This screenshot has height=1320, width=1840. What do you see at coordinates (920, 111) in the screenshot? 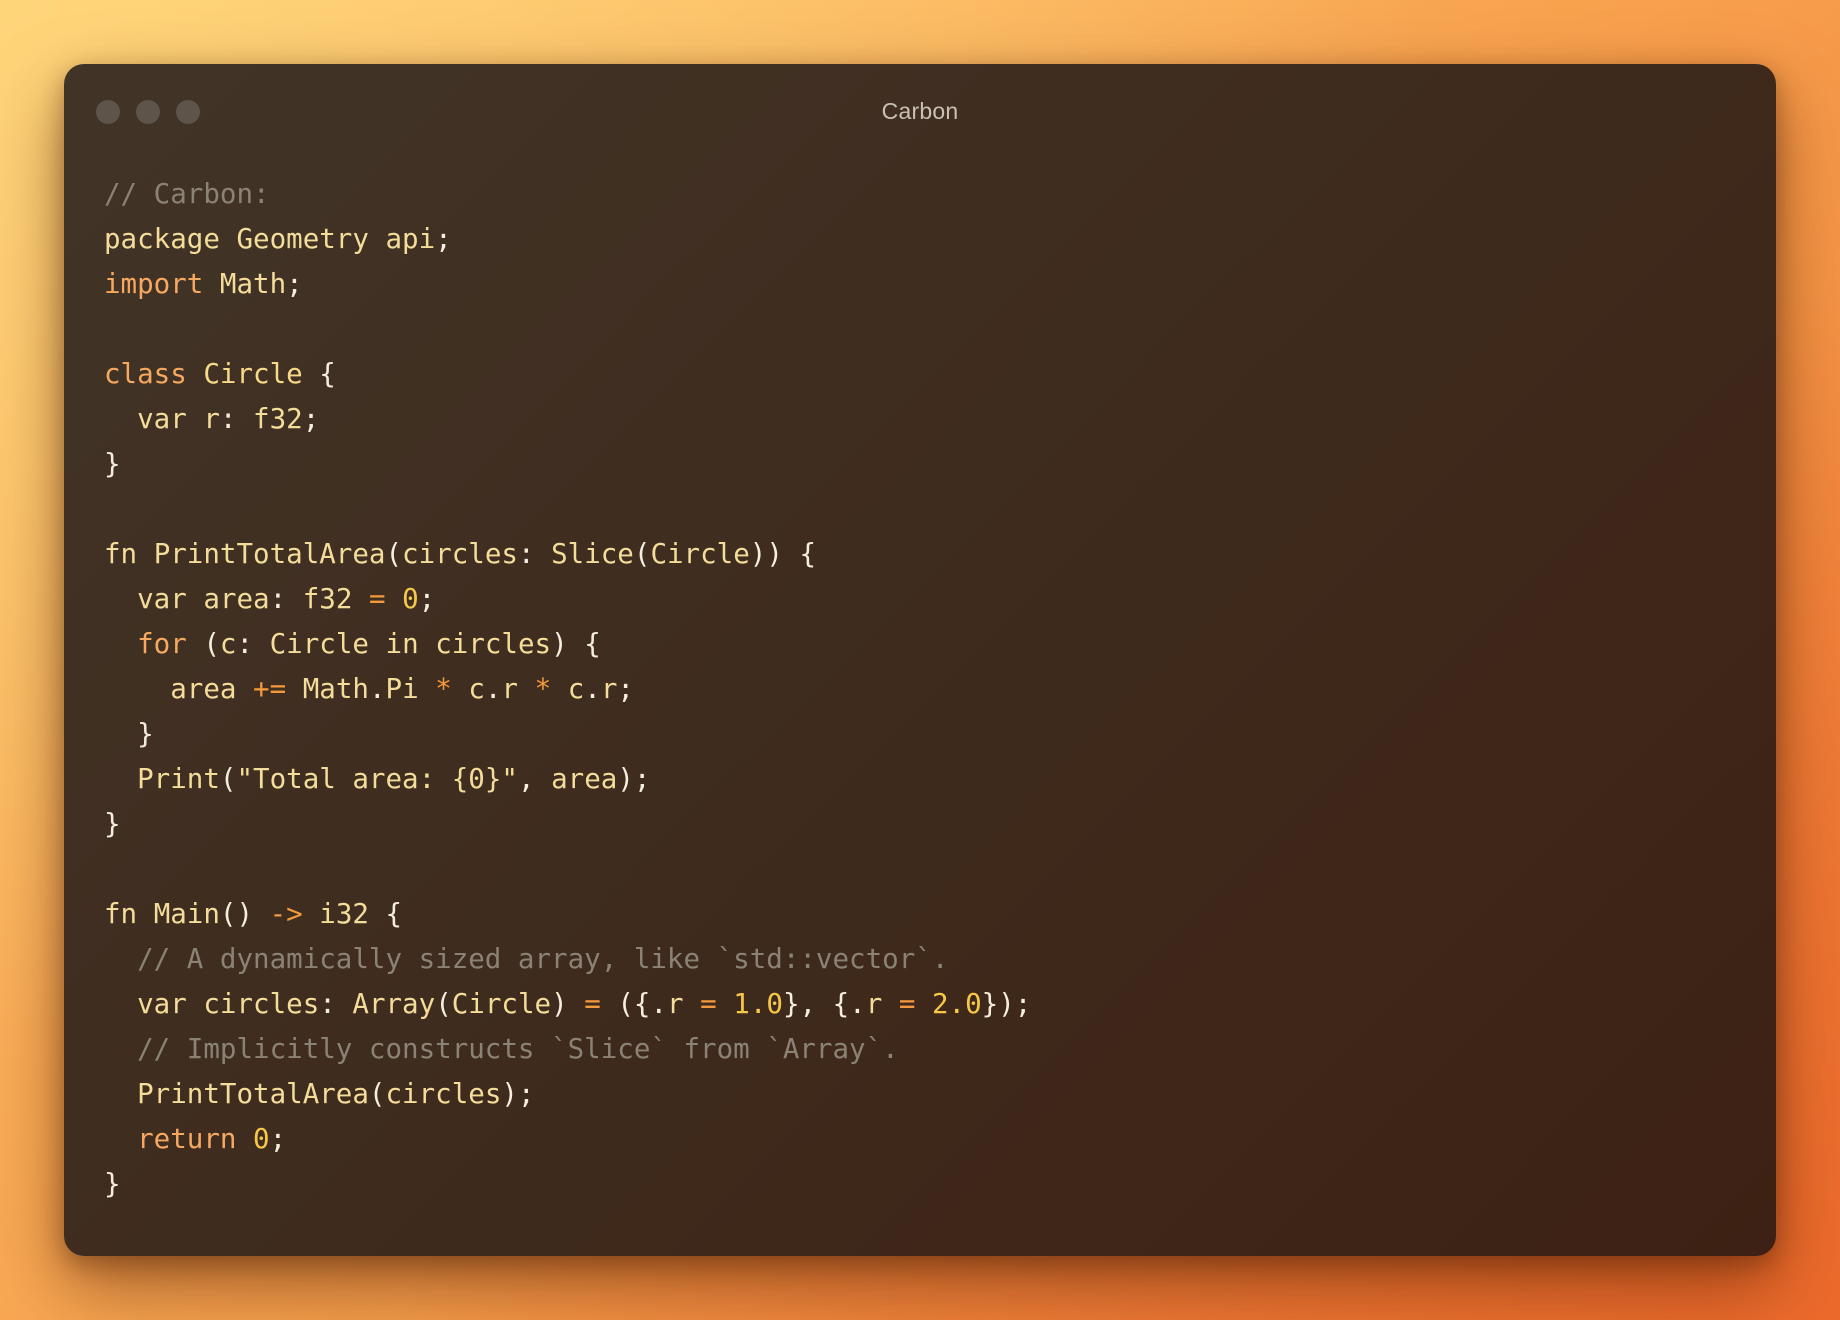
I see `window-title: Carbon` at bounding box center [920, 111].